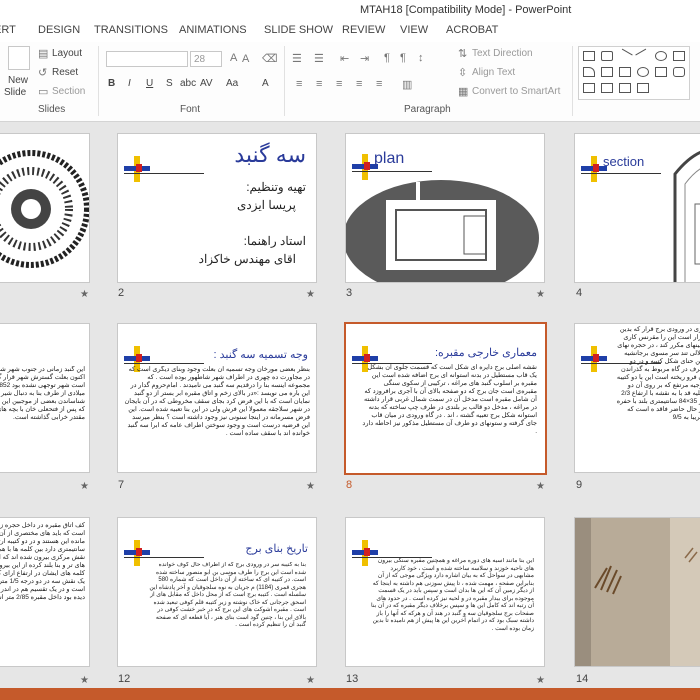 This screenshot has width=700, height=700. Describe the element at coordinates (67, 53) in the screenshot. I see `layout-button: Layout` at that location.